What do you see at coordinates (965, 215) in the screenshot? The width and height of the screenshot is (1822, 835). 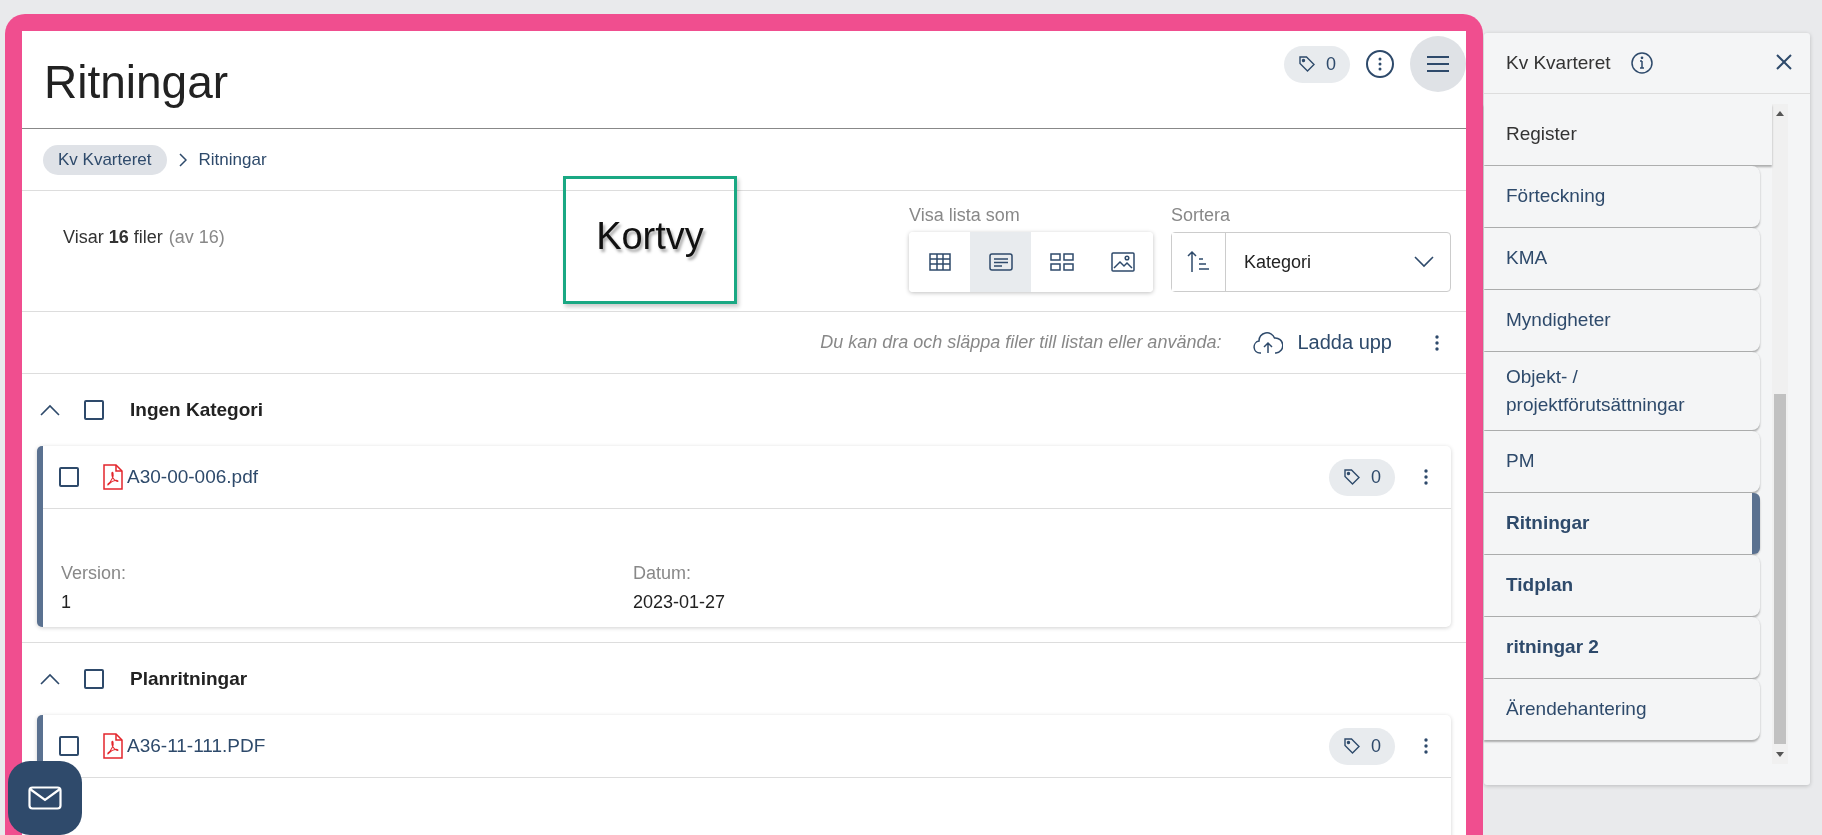 I see `view-mode-label: Visa lista som` at bounding box center [965, 215].